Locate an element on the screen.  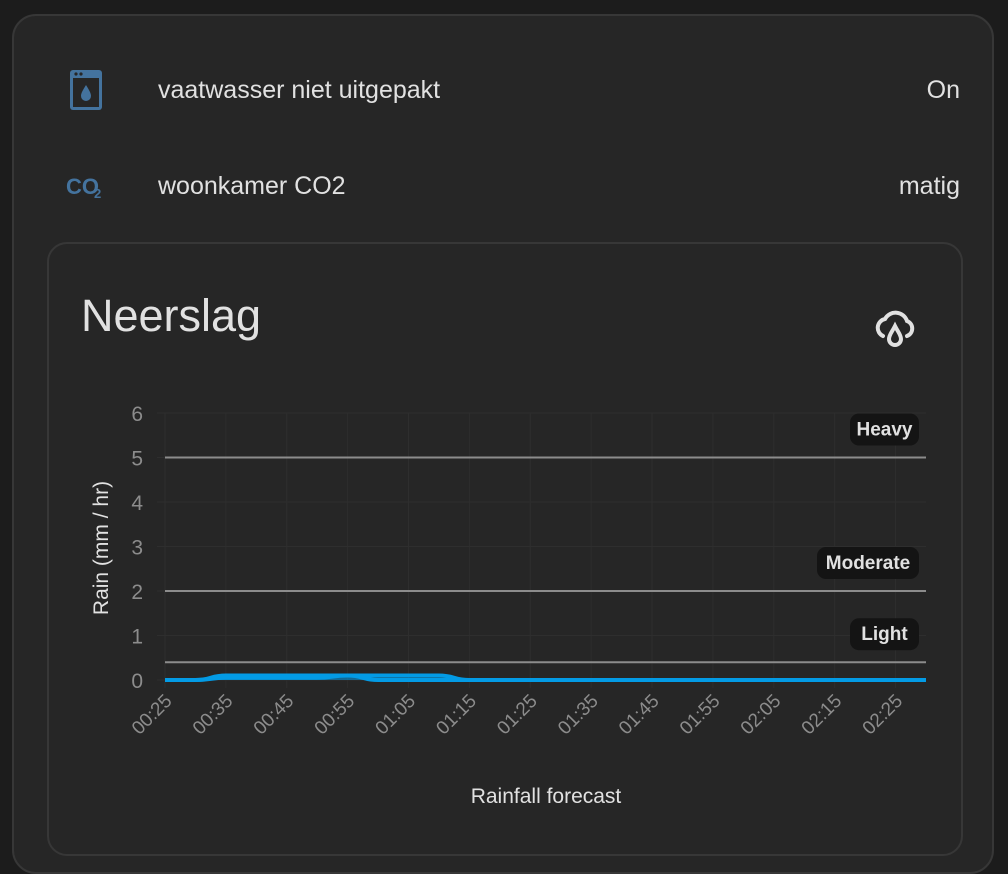
threshold-label: Light is located at coordinates (884, 634).